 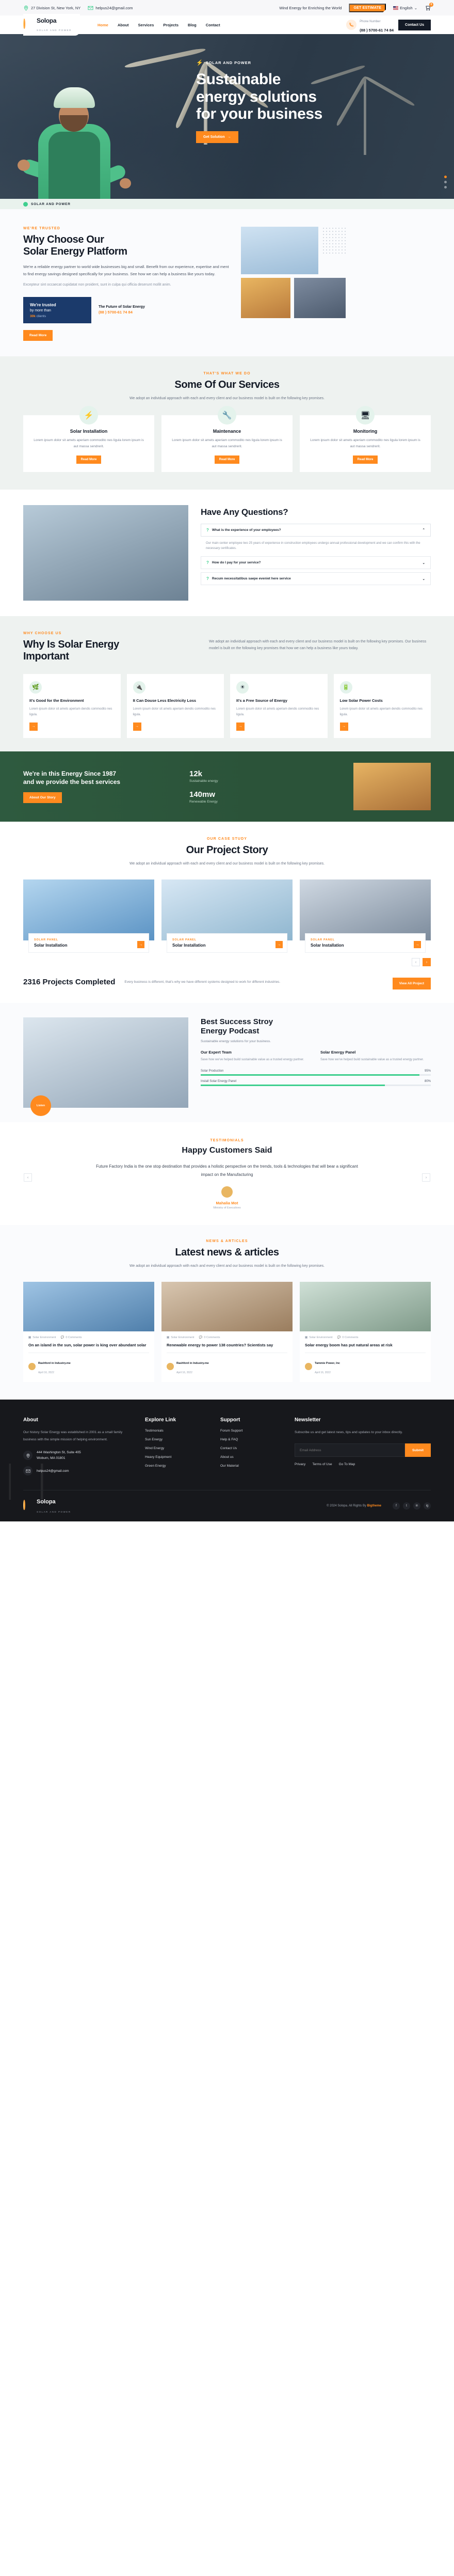 What do you see at coordinates (416, 963) in the screenshot?
I see `projects-prev-button: ‹` at bounding box center [416, 963].